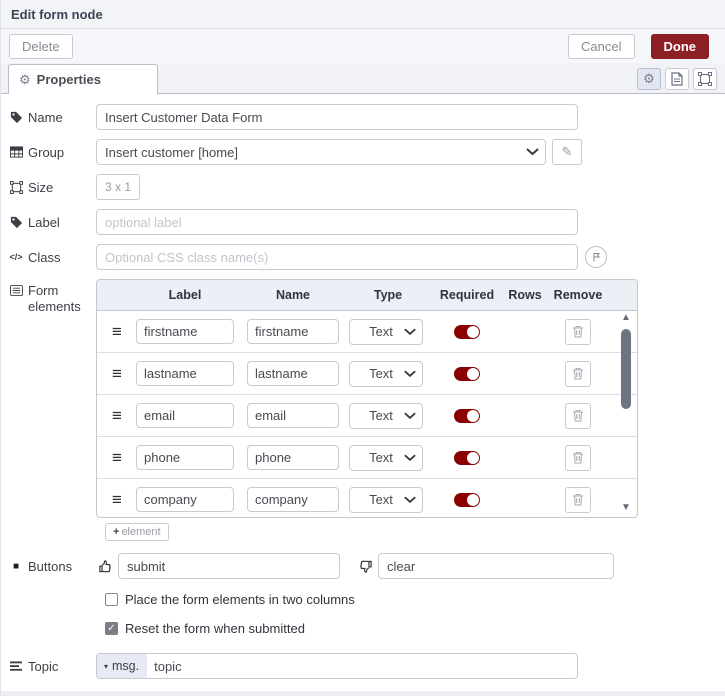 The height and width of the screenshot is (696, 725). What do you see at coordinates (679, 46) in the screenshot?
I see `done-button: Done` at bounding box center [679, 46].